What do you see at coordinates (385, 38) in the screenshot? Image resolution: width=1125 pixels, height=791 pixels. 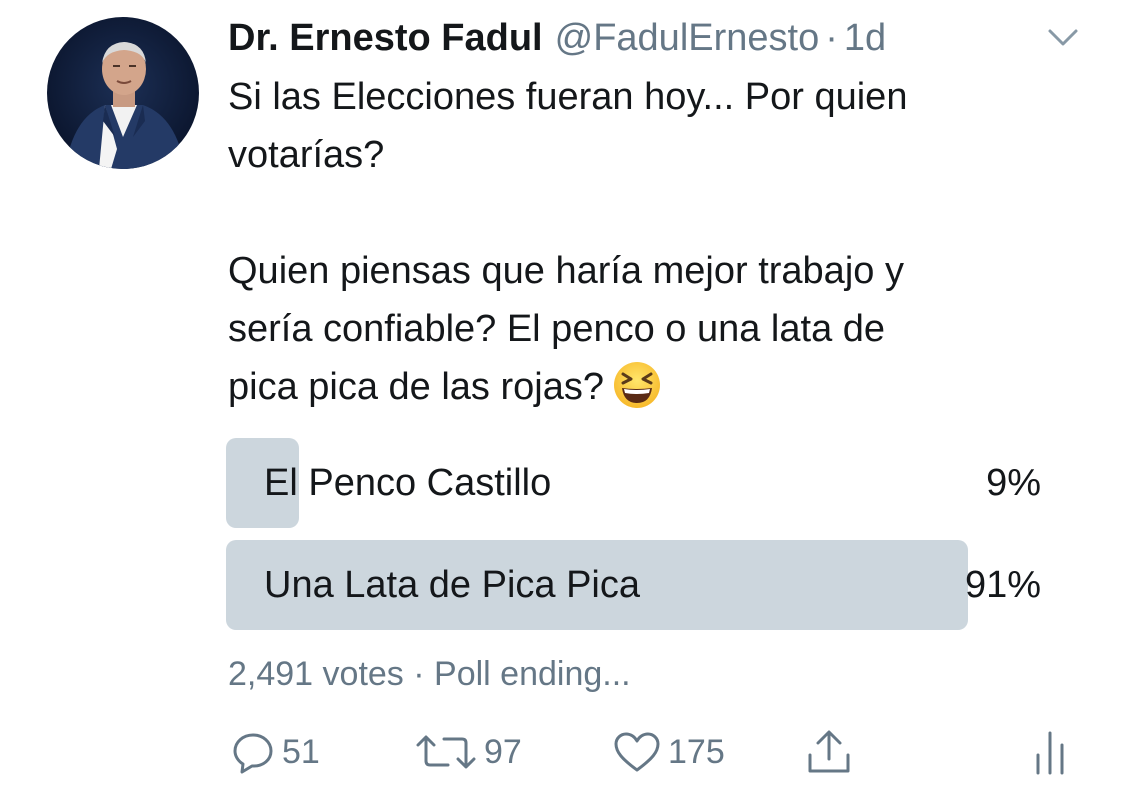 I see `author-name: Dr. Ernesto Fadul` at bounding box center [385, 38].